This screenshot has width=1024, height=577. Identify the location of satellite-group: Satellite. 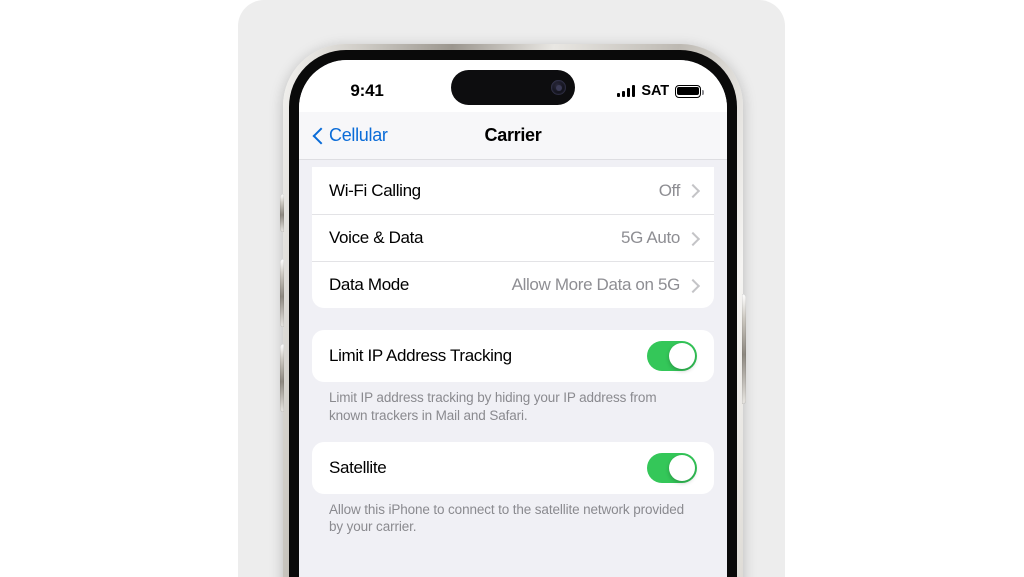
(513, 467).